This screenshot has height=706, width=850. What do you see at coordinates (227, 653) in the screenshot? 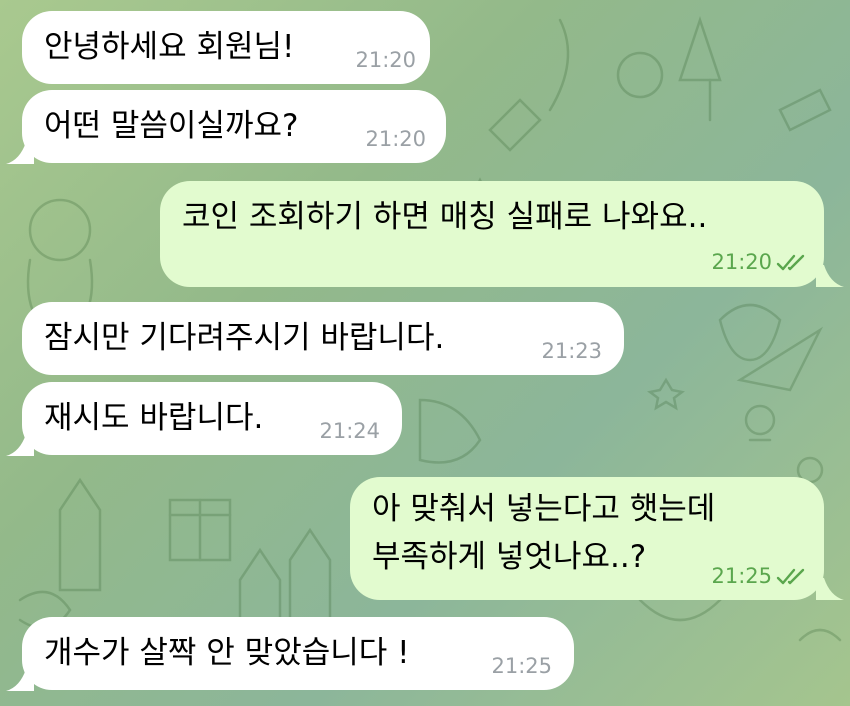
I see `message-text: 개수가 살짝 안 맞았습니다 !` at bounding box center [227, 653].